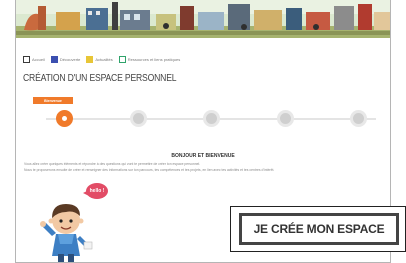 The image size is (406, 263). What do you see at coordinates (154, 59) in the screenshot?
I see `nav-label: Ressources et liens pratiques` at bounding box center [154, 59].